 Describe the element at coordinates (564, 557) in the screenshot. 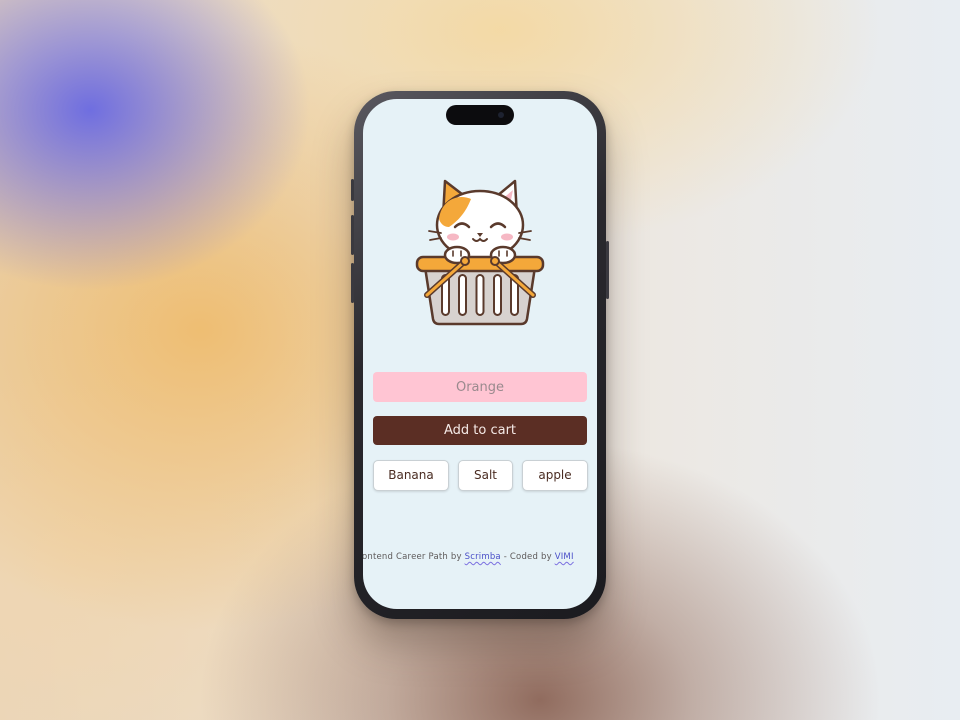

I see `author-link: VIMI` at that location.